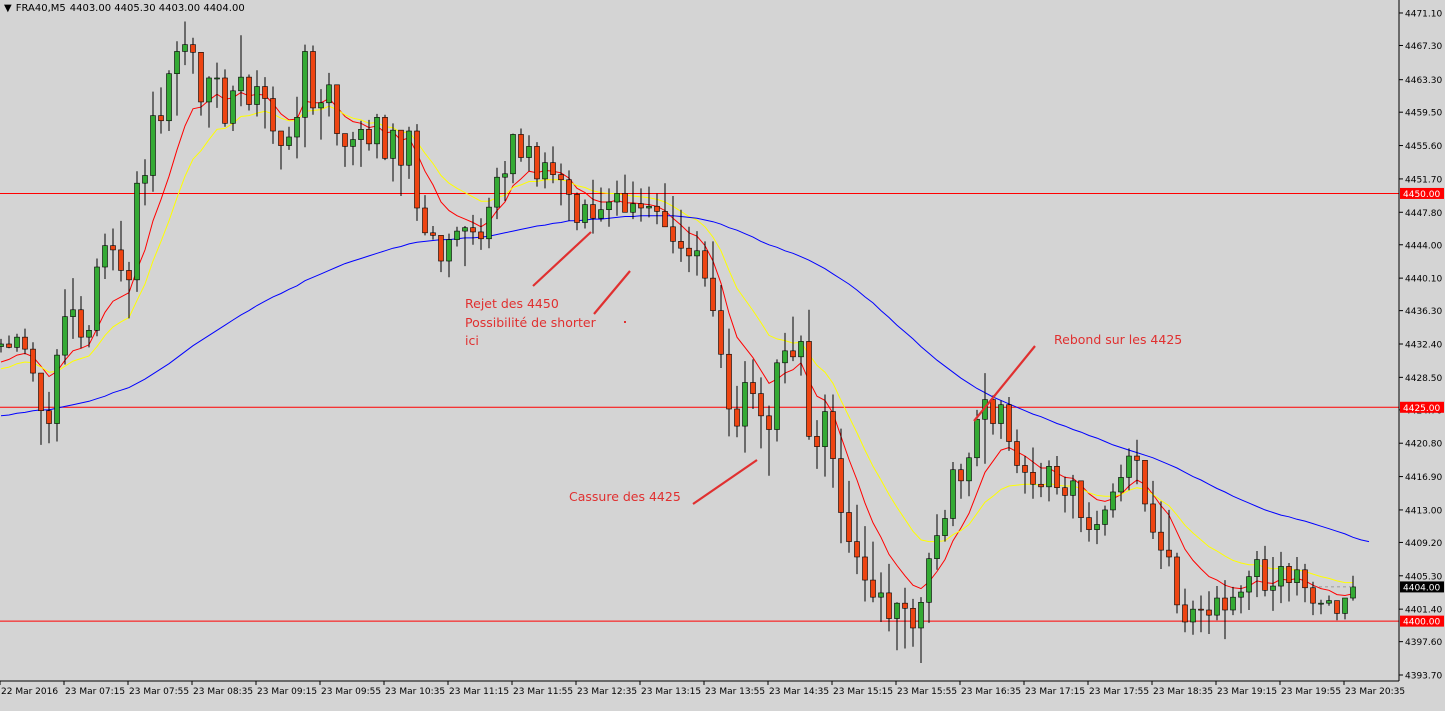 This screenshot has height=711, width=1445. Describe the element at coordinates (157, 8) in the screenshot. I see `ohlc-readout: 4403.00 4405.30 4403.00 4404.00` at that location.